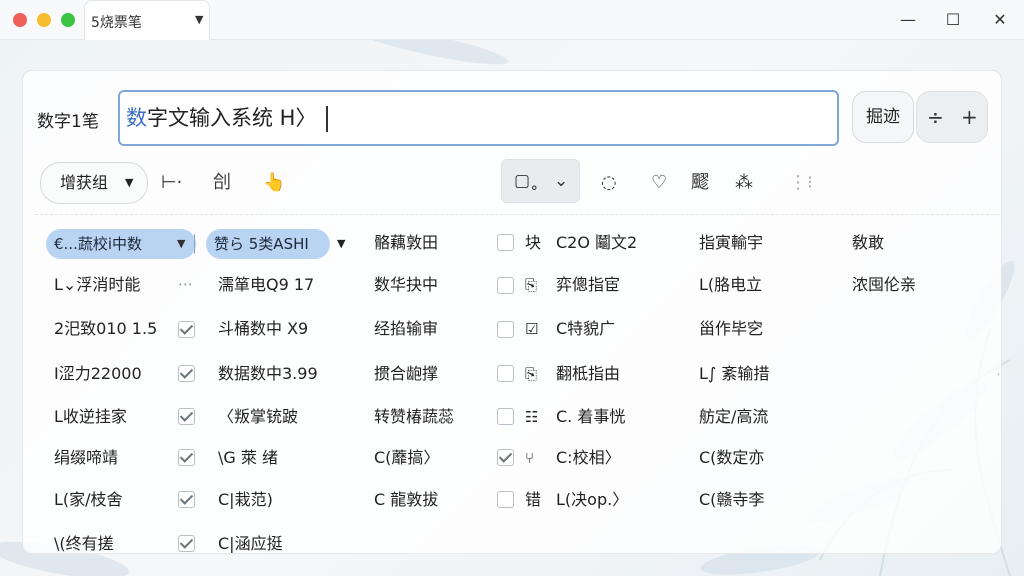  What do you see at coordinates (526, 181) in the screenshot?
I see `select-icon: ▢˳` at bounding box center [526, 181].